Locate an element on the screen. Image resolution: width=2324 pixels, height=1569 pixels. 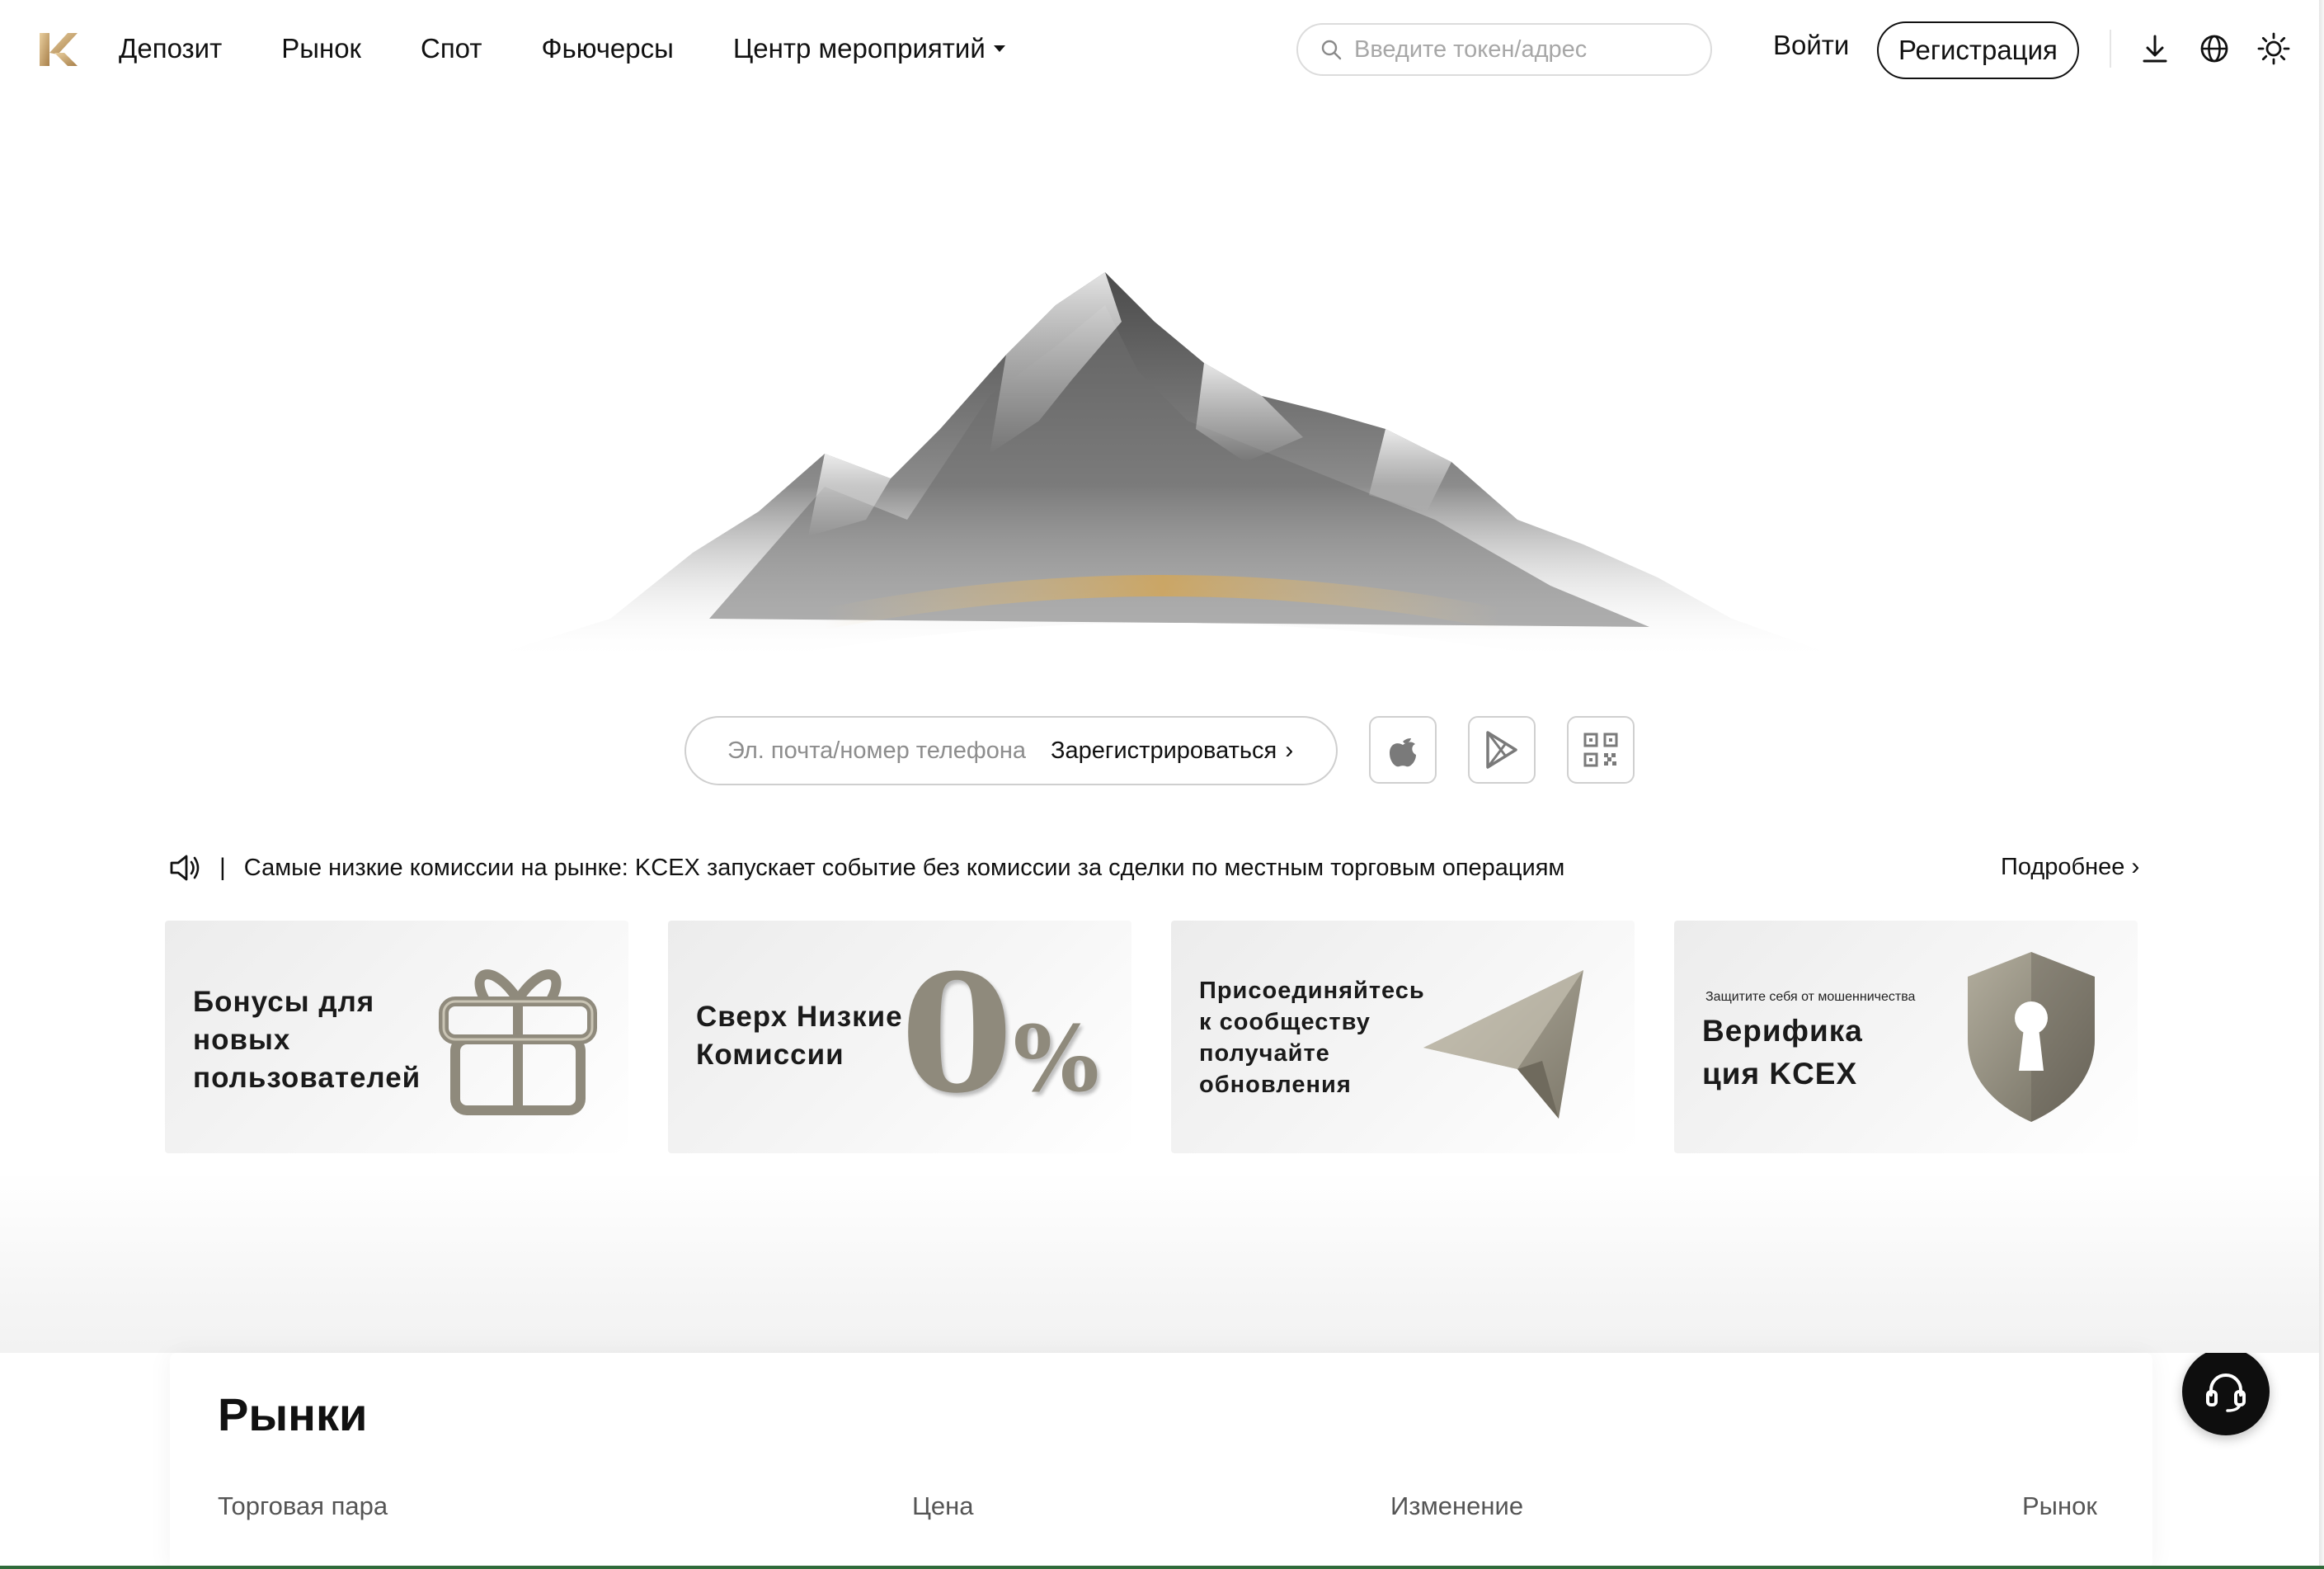
qr-code-button is located at coordinates (1601, 750).